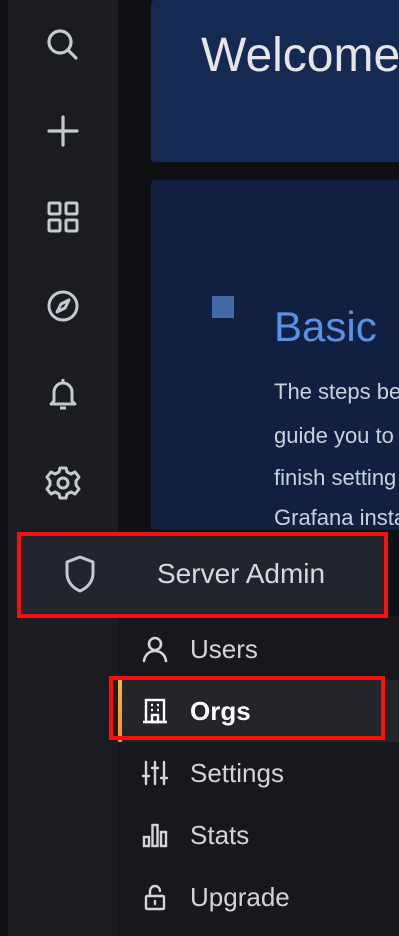 The height and width of the screenshot is (936, 399). What do you see at coordinates (336, 435) in the screenshot?
I see `setup-description-line: guide you to quickly` at bounding box center [336, 435].